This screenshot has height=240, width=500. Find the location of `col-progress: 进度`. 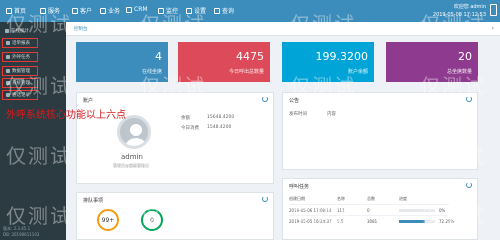

col-progress: 进度 is located at coordinates (403, 198).